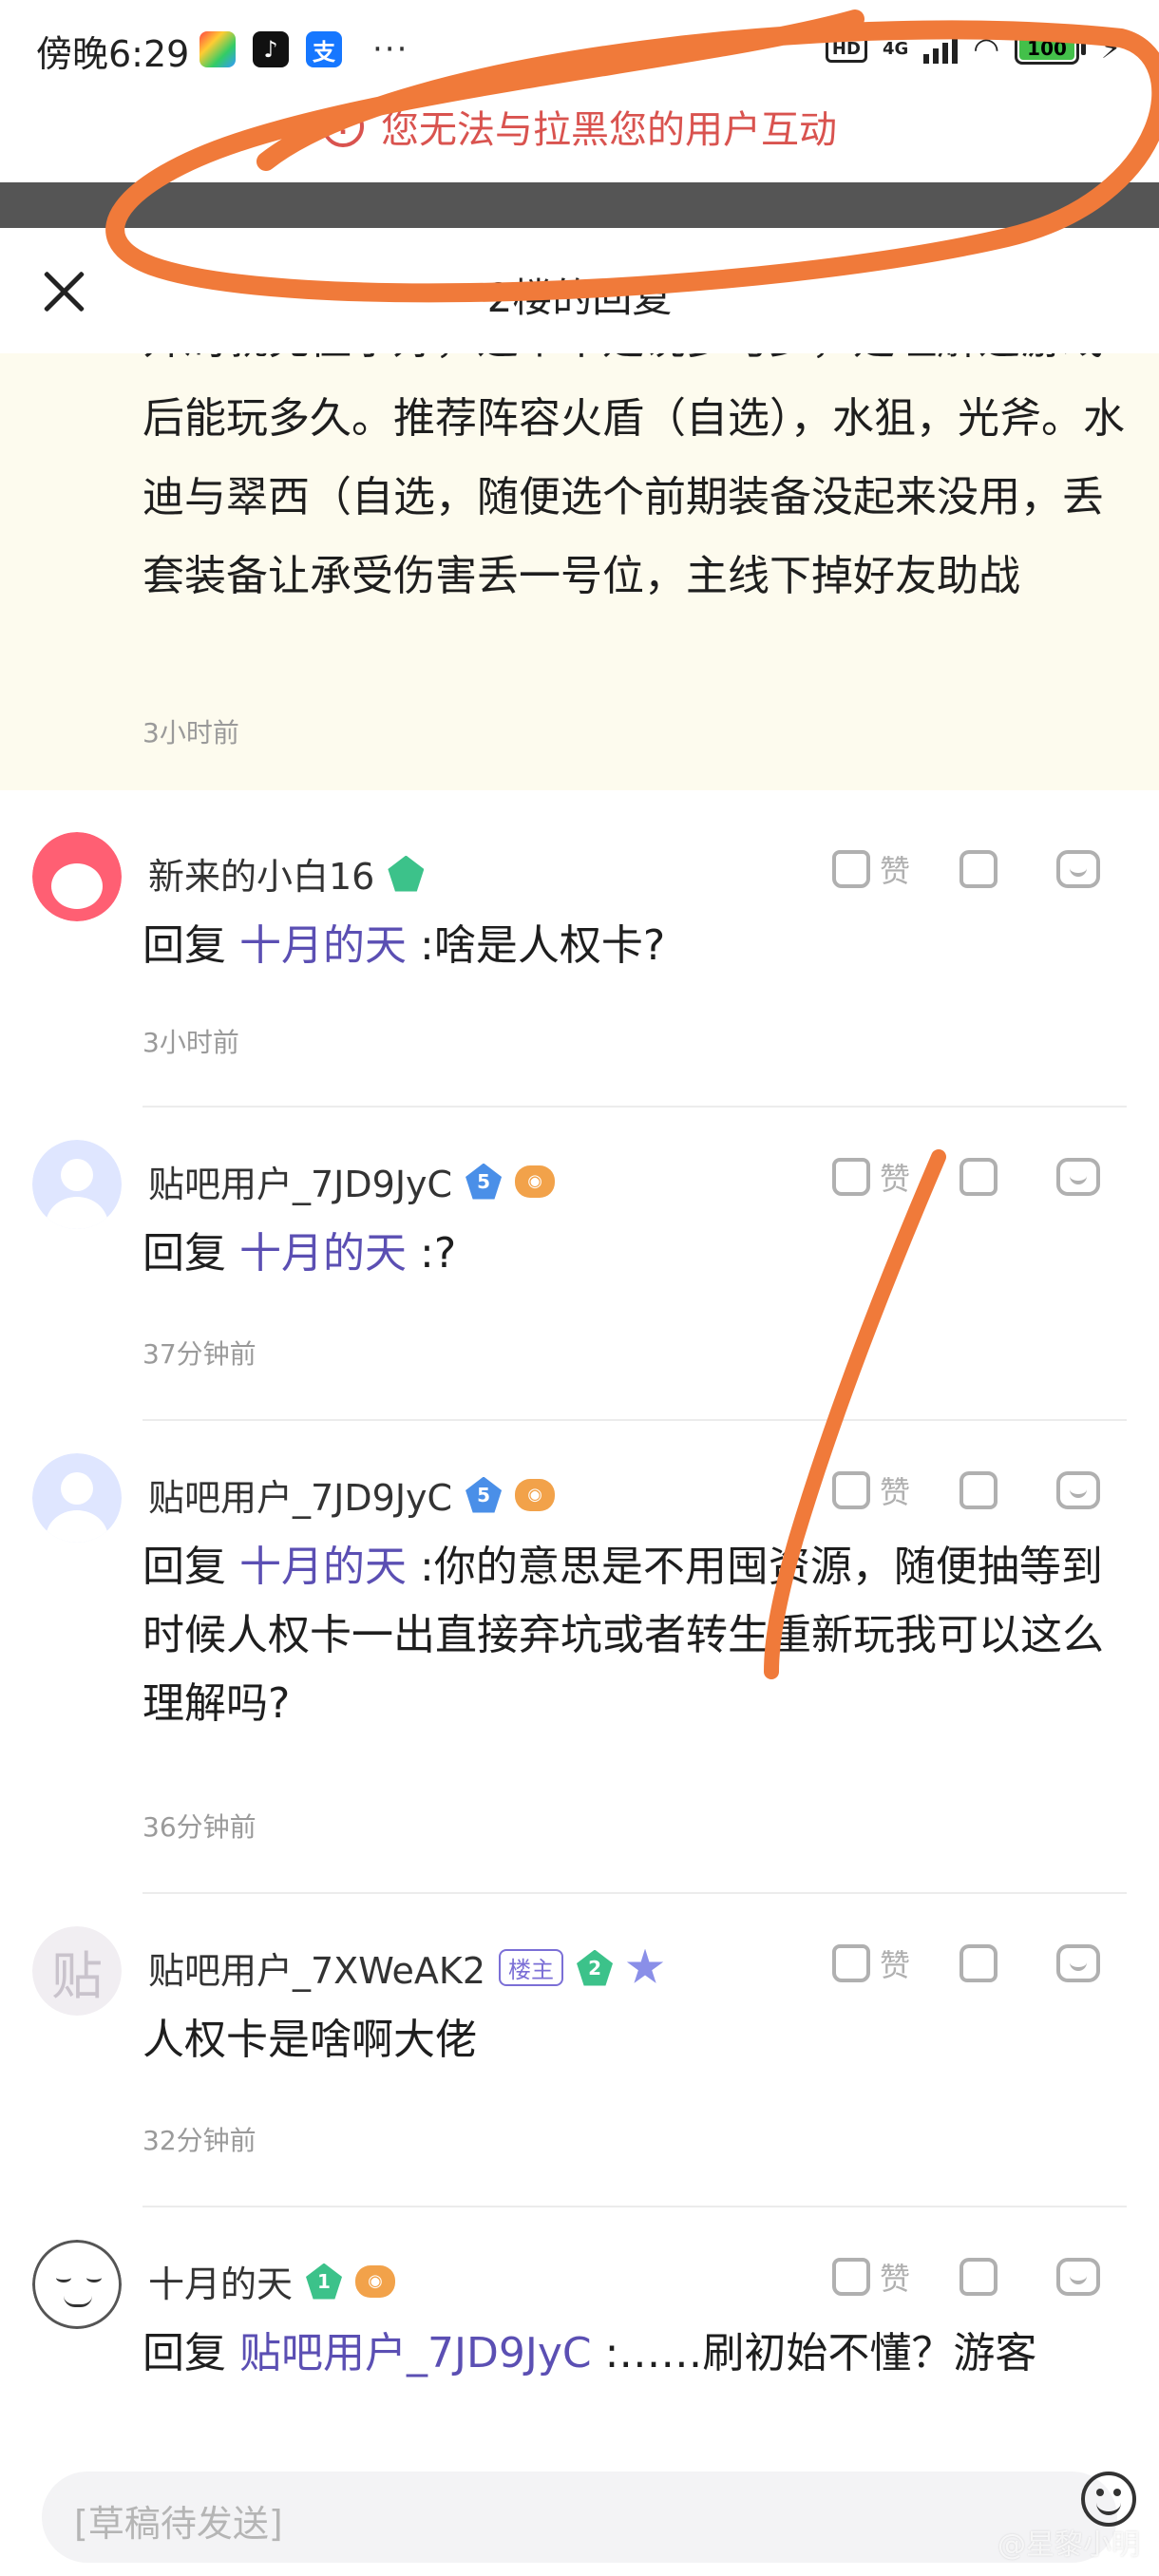 The height and width of the screenshot is (2576, 1159). What do you see at coordinates (406, 873) in the screenshot?
I see `level-gem-icon` at bounding box center [406, 873].